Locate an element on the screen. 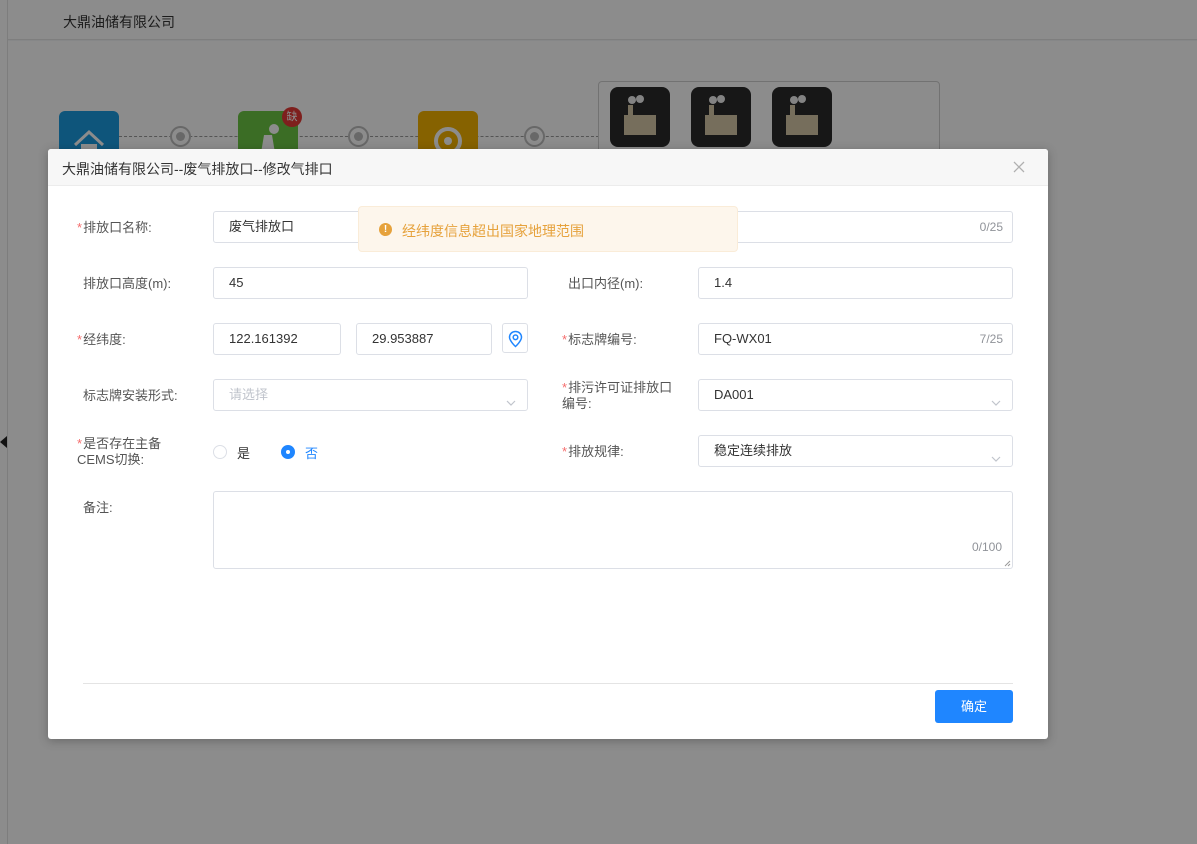 The width and height of the screenshot is (1197, 844). remark-label: 备注: is located at coordinates (98, 507).